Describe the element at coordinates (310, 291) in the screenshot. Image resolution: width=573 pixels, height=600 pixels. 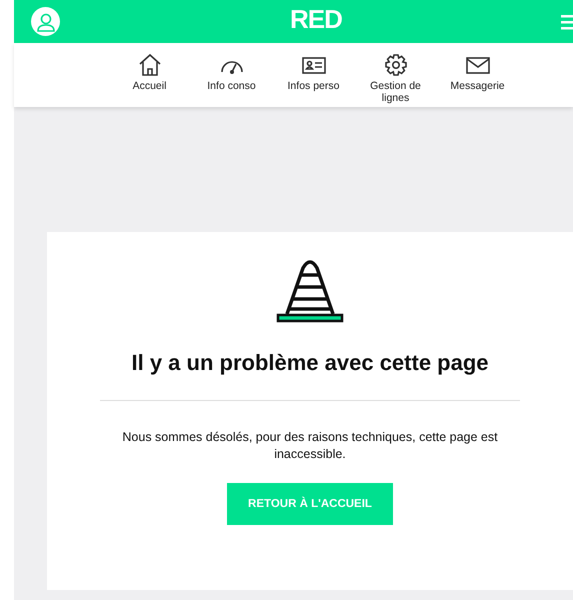
I see `traffic-cone-icon` at that location.